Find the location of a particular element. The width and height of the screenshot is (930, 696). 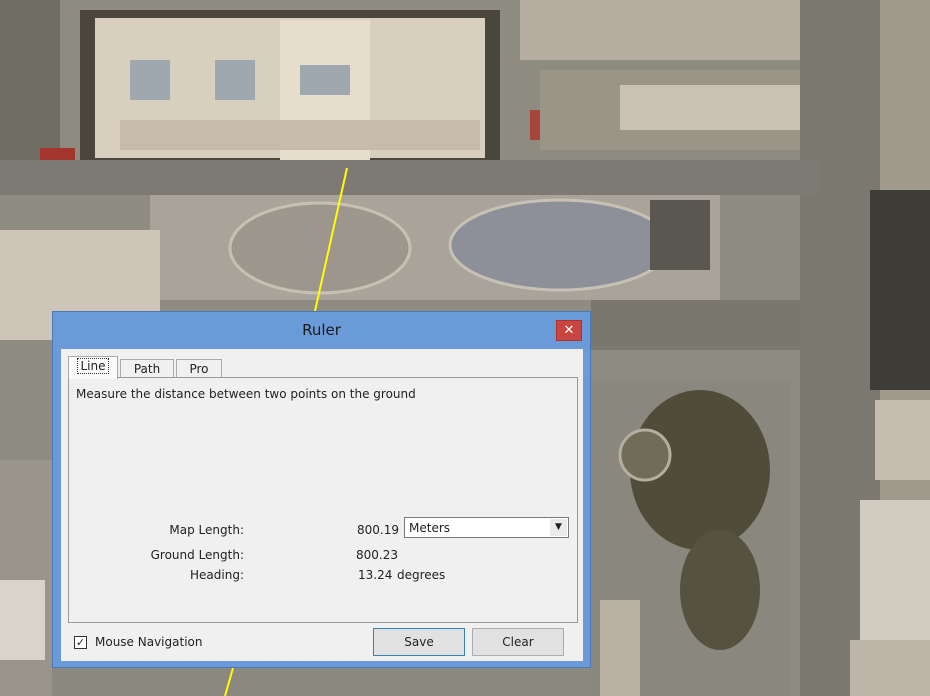

tab-line-label: Line is located at coordinates (93, 366).